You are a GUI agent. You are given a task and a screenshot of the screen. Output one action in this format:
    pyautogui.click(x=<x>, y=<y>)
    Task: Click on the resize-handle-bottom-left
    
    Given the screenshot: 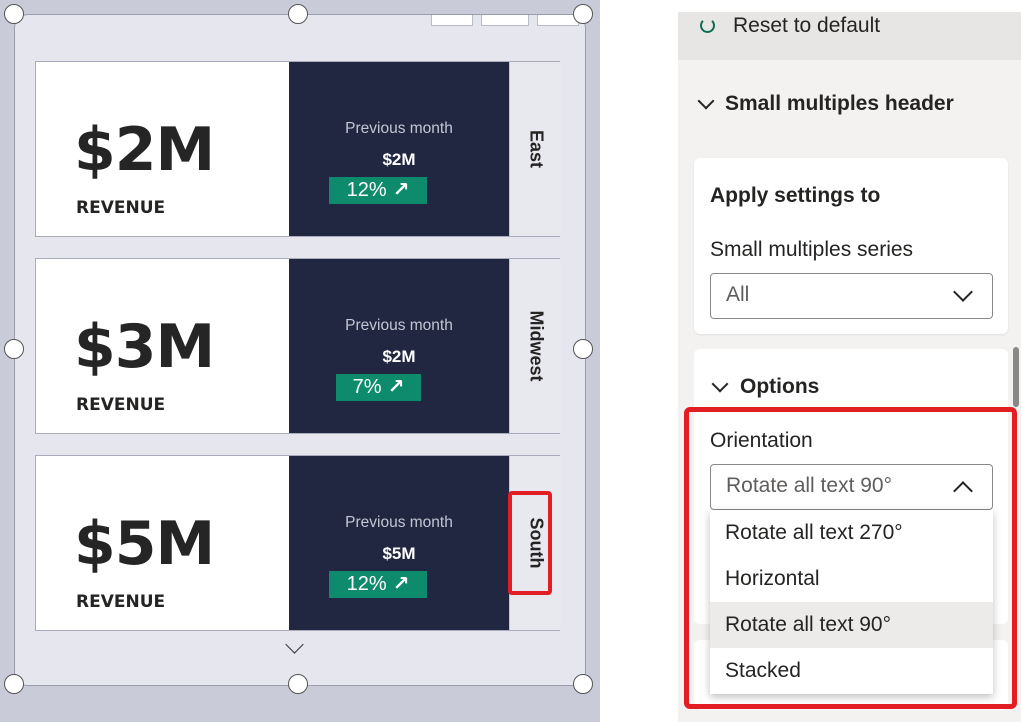 What is the action you would take?
    pyautogui.click(x=14, y=684)
    